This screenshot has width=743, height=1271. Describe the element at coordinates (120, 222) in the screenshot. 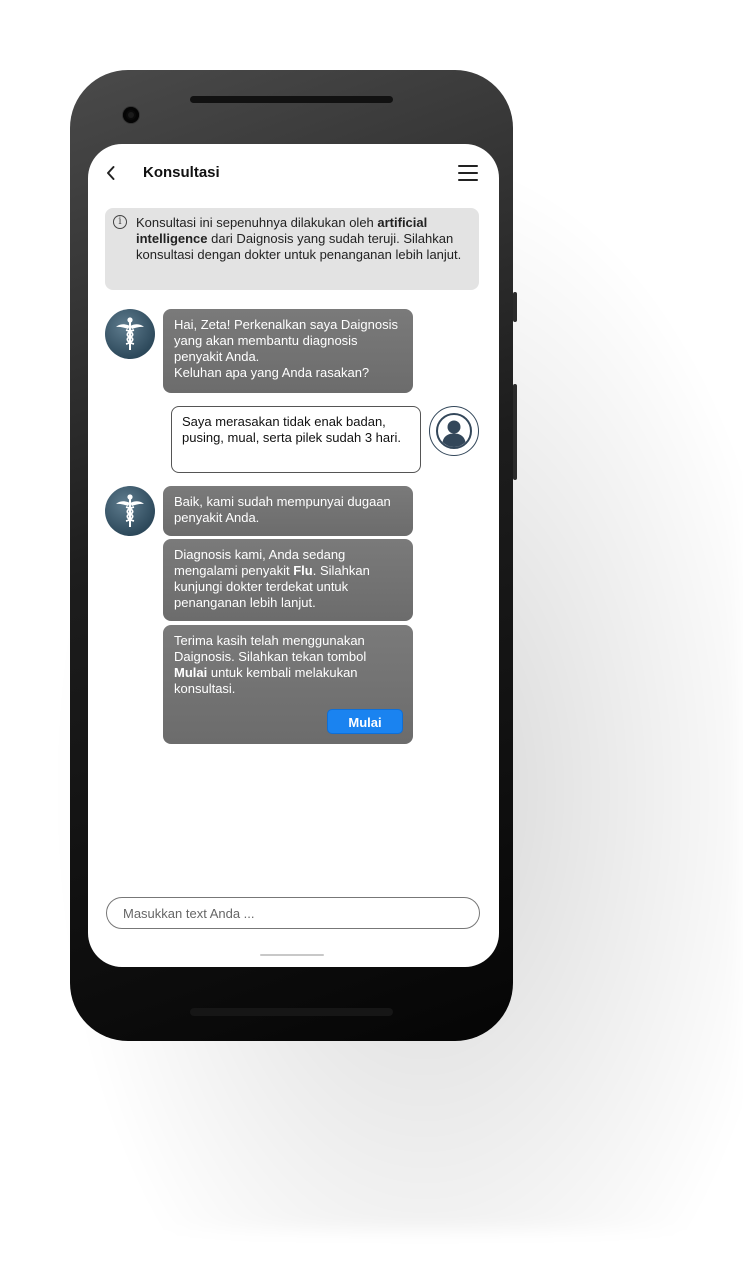

I see `info-icon: i` at that location.